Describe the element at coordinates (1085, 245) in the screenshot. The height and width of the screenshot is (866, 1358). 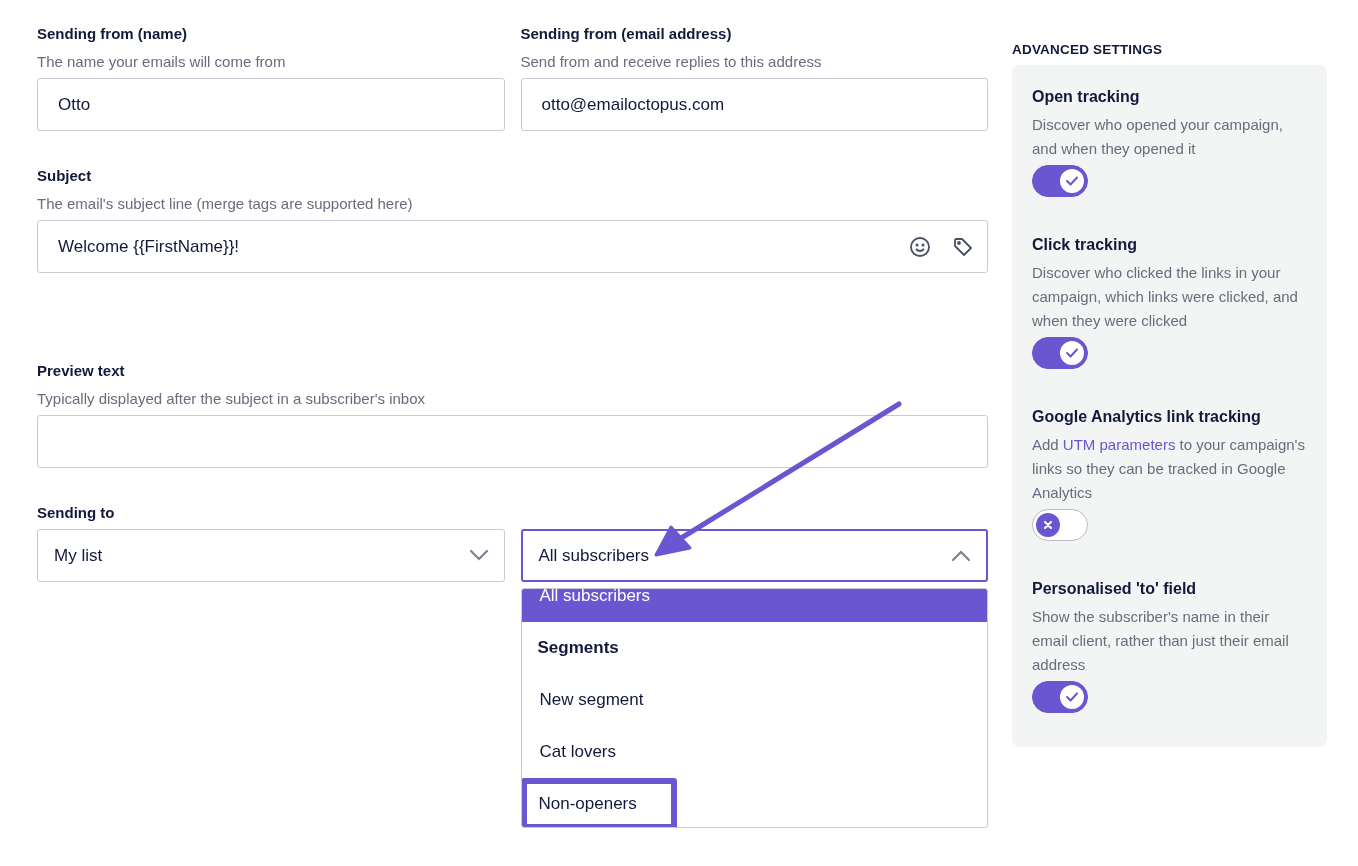
I see `setting-title: Click tracking` at that location.